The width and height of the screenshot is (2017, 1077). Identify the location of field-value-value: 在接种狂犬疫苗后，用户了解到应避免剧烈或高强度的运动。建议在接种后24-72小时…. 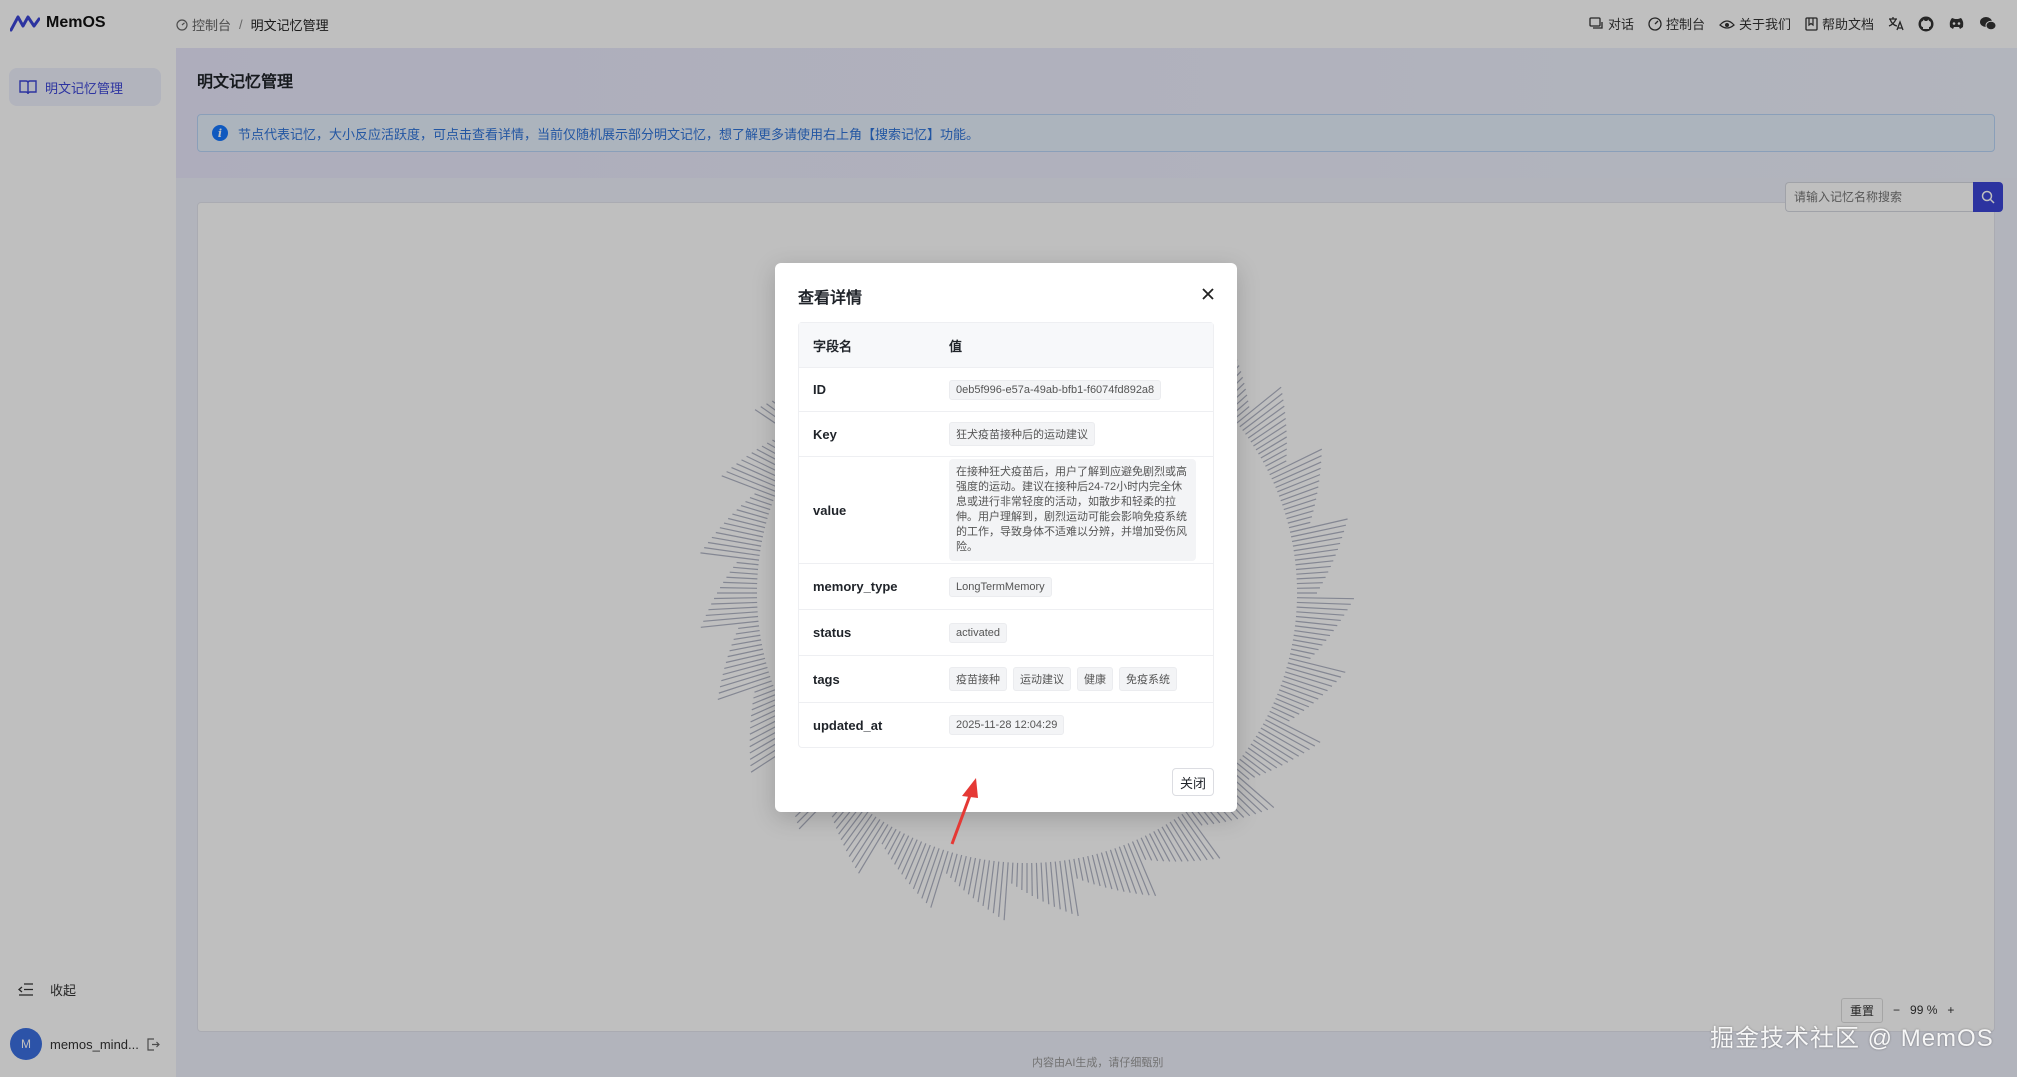
(1072, 510).